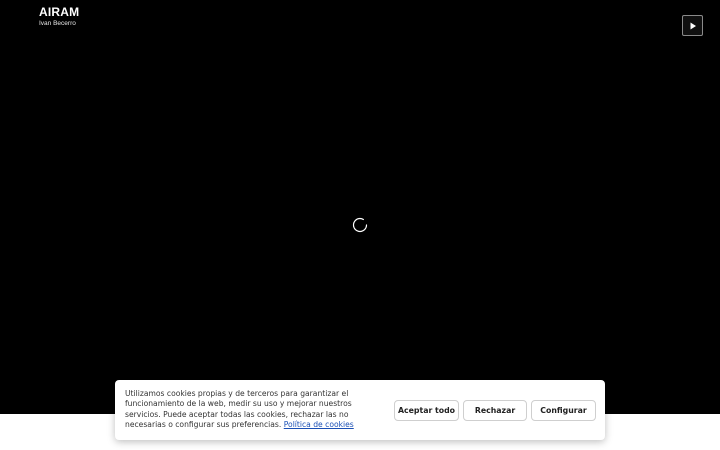 This screenshot has width=720, height=450. What do you see at coordinates (57, 23) in the screenshot?
I see `artist-name: Ivan Becerro` at bounding box center [57, 23].